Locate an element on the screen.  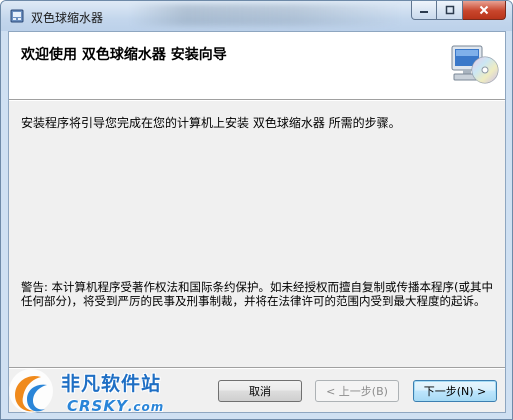
site-watermark: 非凡软件站 CRSKY.com is located at coordinates (96, 391).